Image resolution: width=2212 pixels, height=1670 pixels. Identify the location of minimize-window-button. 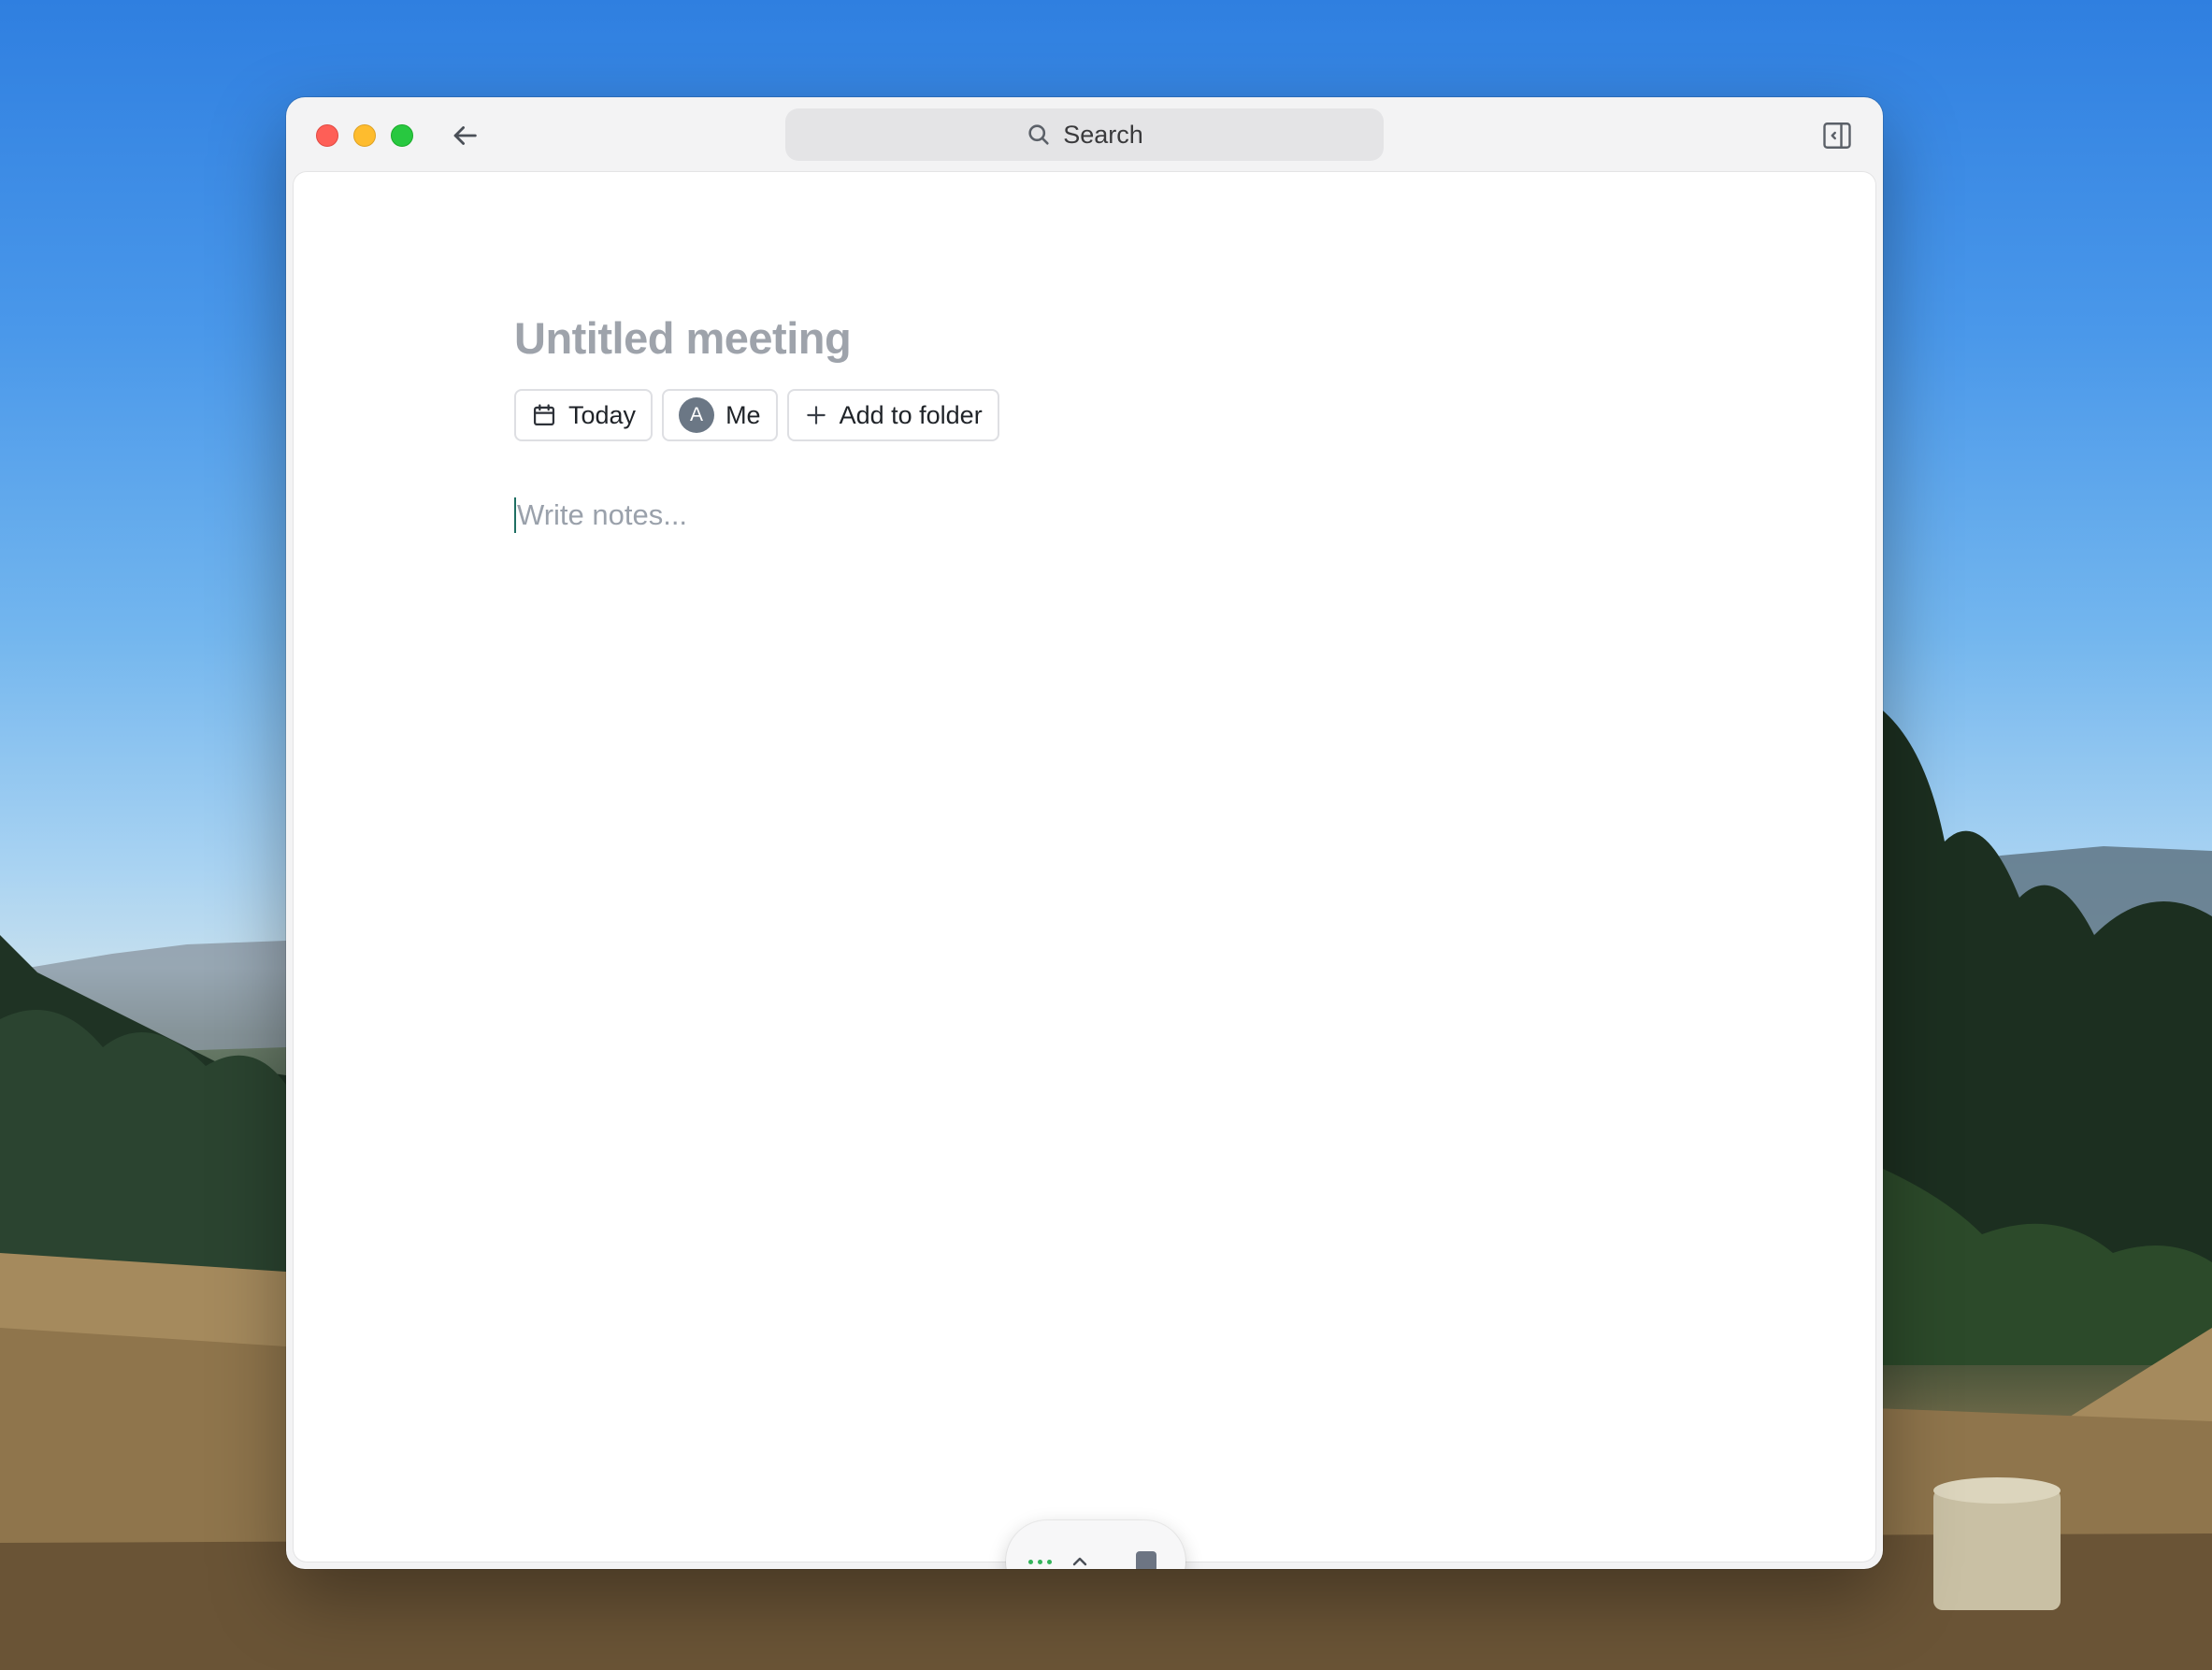
(364, 135).